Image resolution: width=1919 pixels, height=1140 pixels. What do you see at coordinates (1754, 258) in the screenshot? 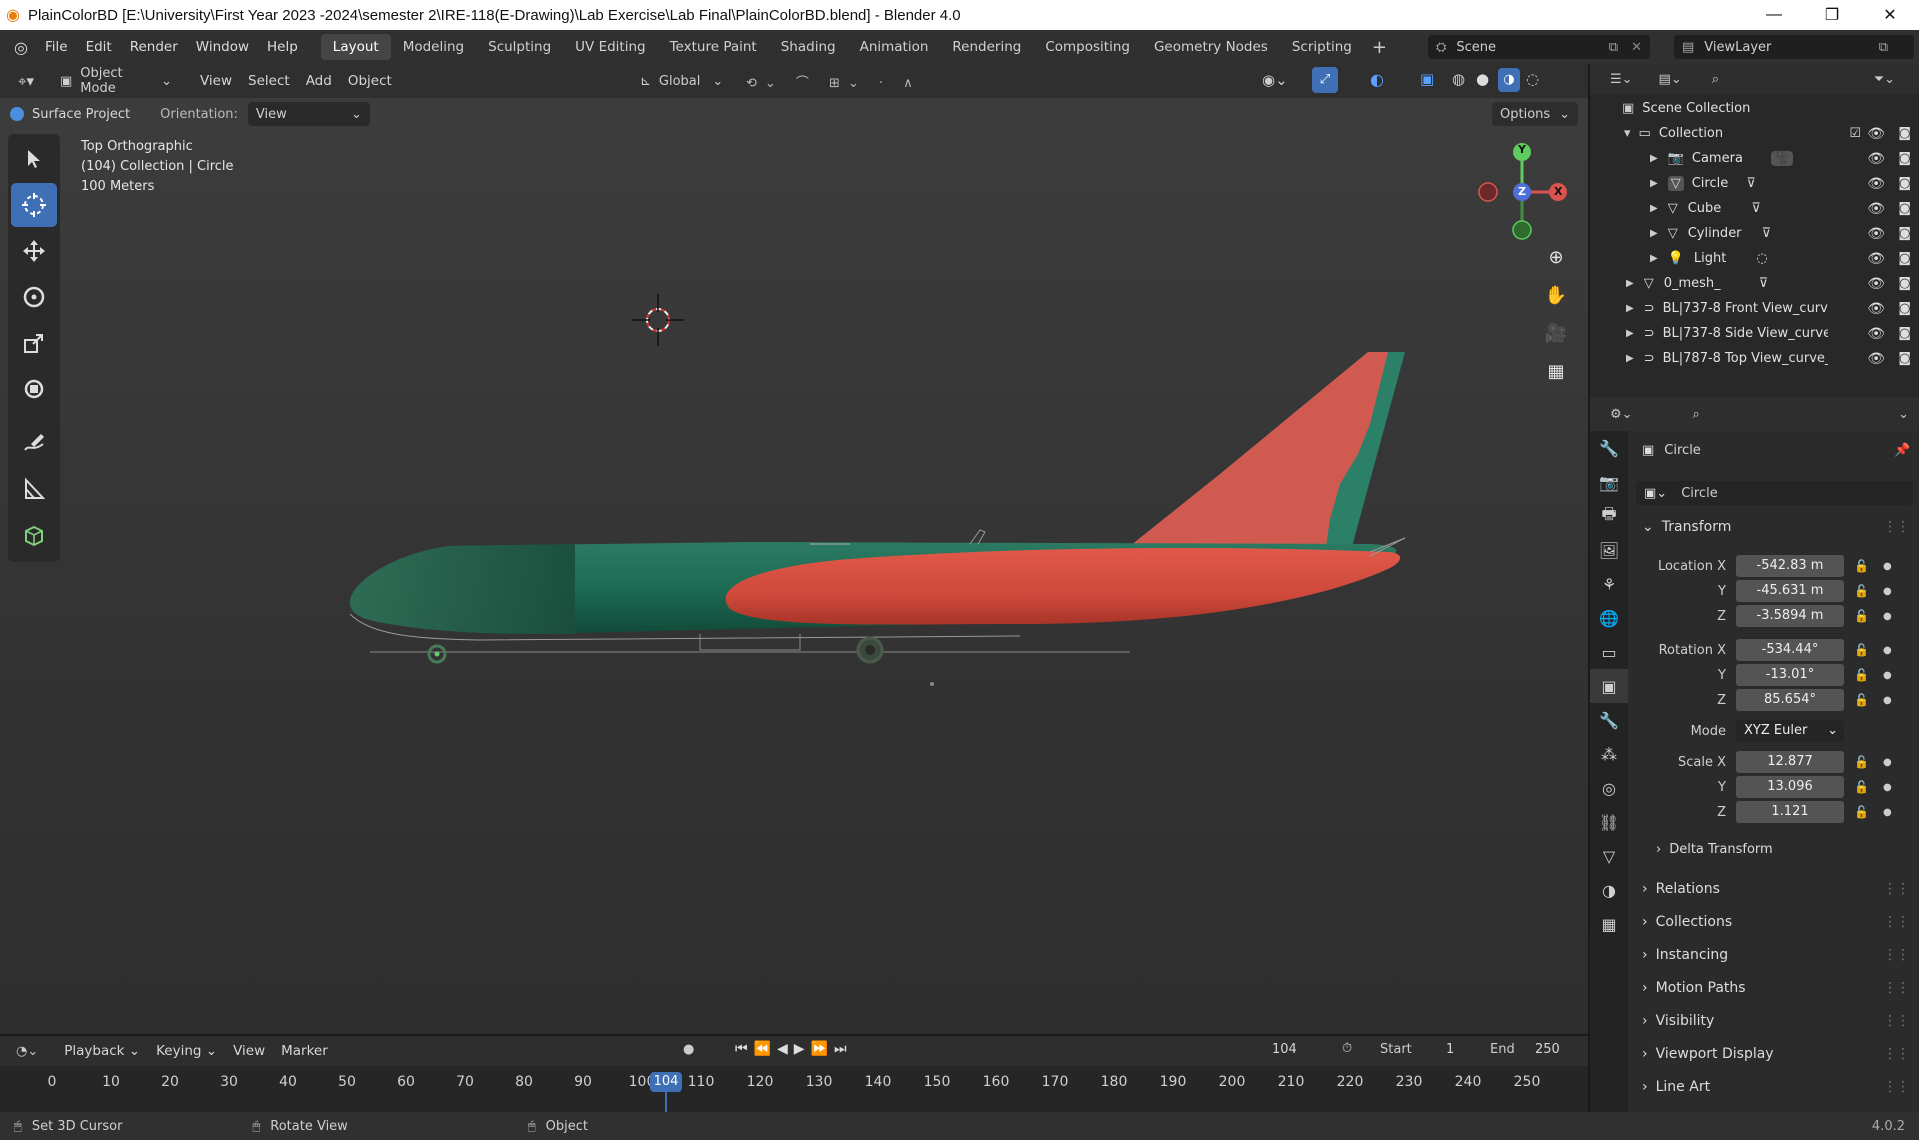
I see `outliner-row-light: ▶ 💡 Light ◌ 👁 ◙` at bounding box center [1754, 258].